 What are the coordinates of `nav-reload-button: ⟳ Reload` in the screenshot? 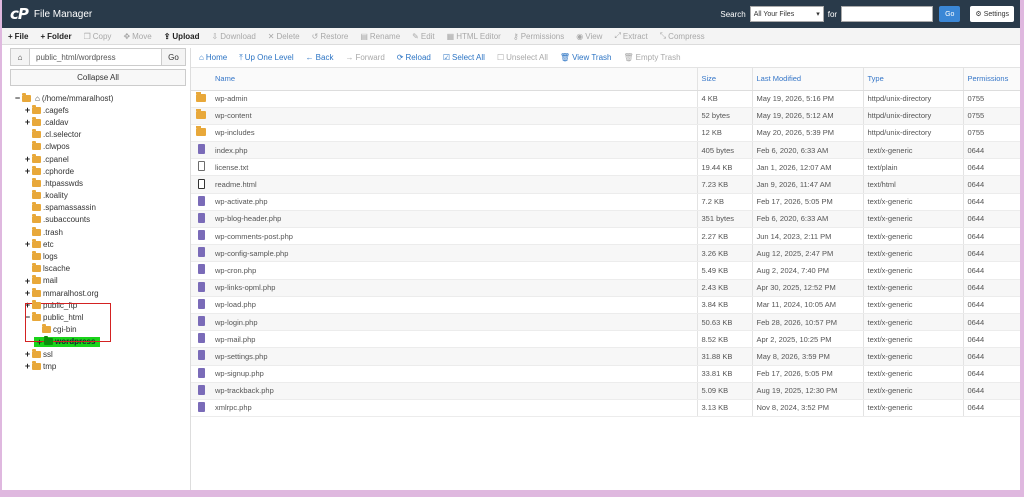 It's located at (414, 57).